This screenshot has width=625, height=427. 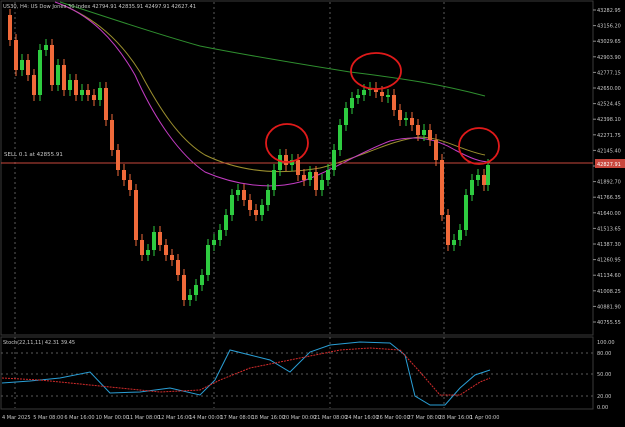 I want to click on time-tick-label: 17 Mar 08:00, so click(x=236, y=418).